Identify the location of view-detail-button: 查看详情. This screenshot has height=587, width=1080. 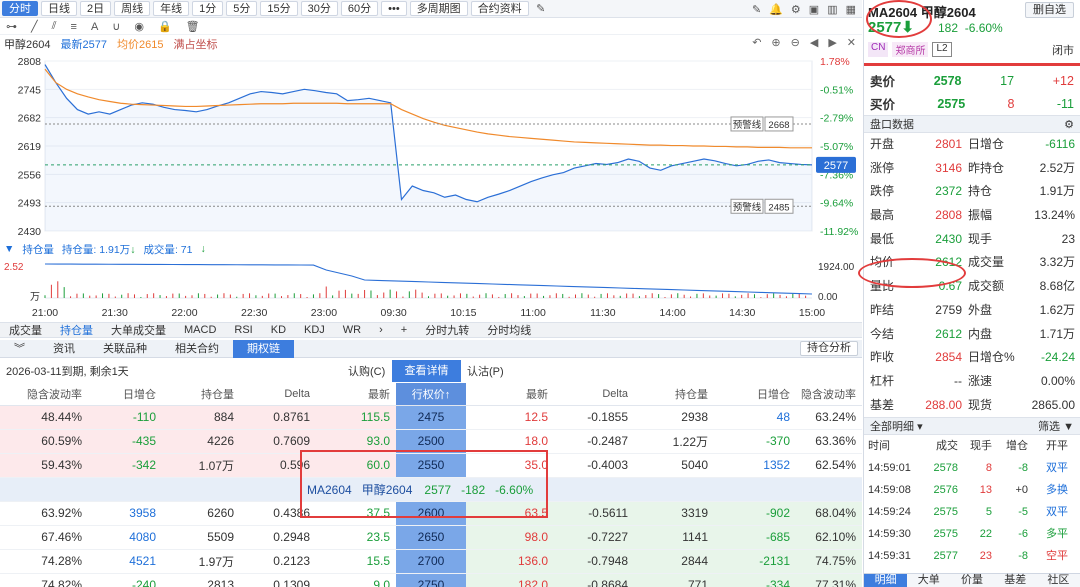
(426, 371).